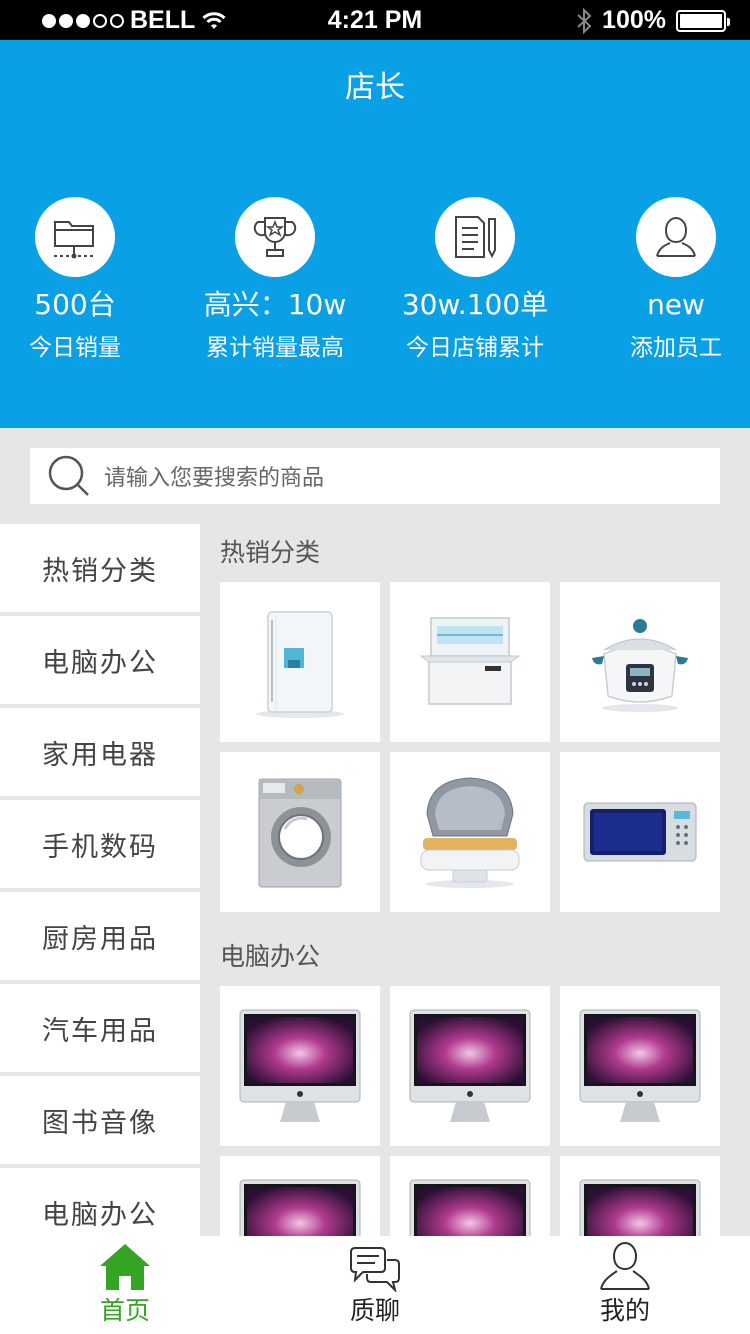  What do you see at coordinates (75, 304) in the screenshot?
I see `stat-value: 500台` at bounding box center [75, 304].